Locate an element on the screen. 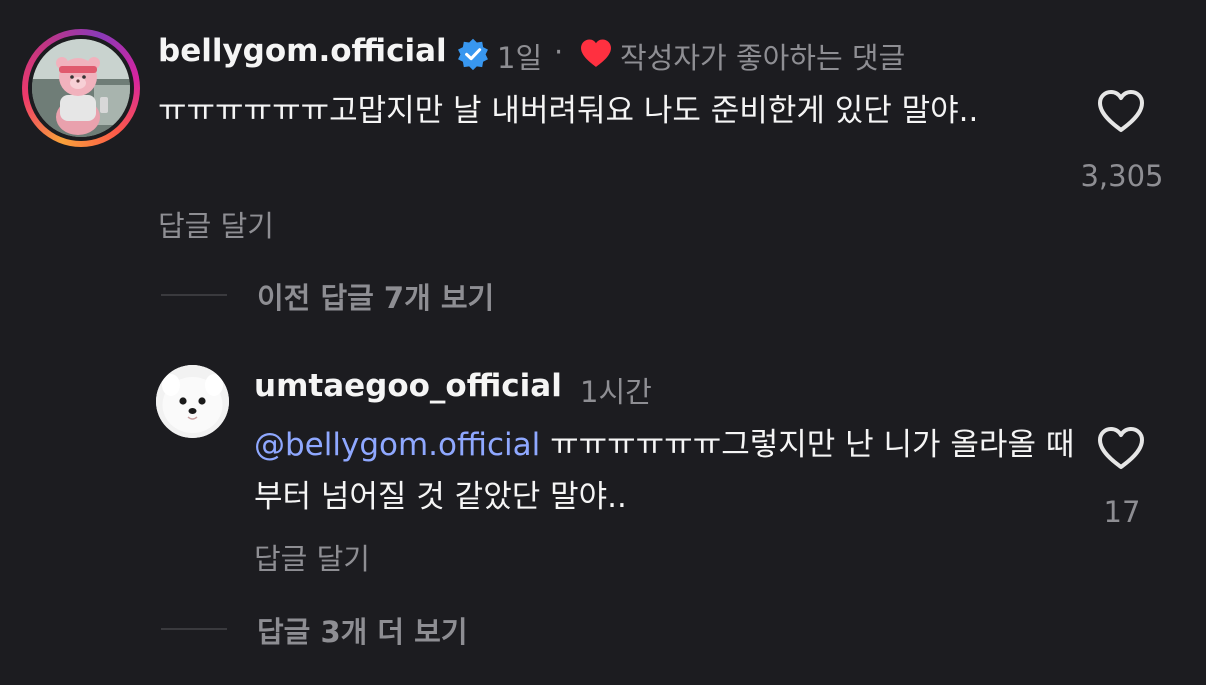 The height and width of the screenshot is (685, 1206). comment-text: ㅠㅠㅠㅠㅠㅠ고맙지만 날 내버려둬요 나도 준비한게 있단 말야.. is located at coordinates (568, 111).